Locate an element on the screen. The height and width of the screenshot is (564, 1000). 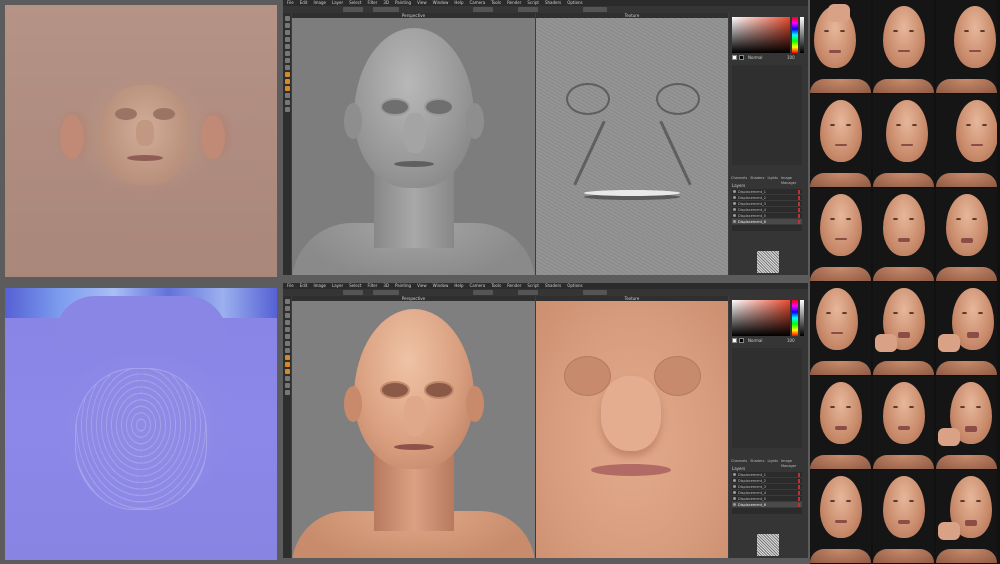
clay-left-eye is located at coordinates (395, 107).